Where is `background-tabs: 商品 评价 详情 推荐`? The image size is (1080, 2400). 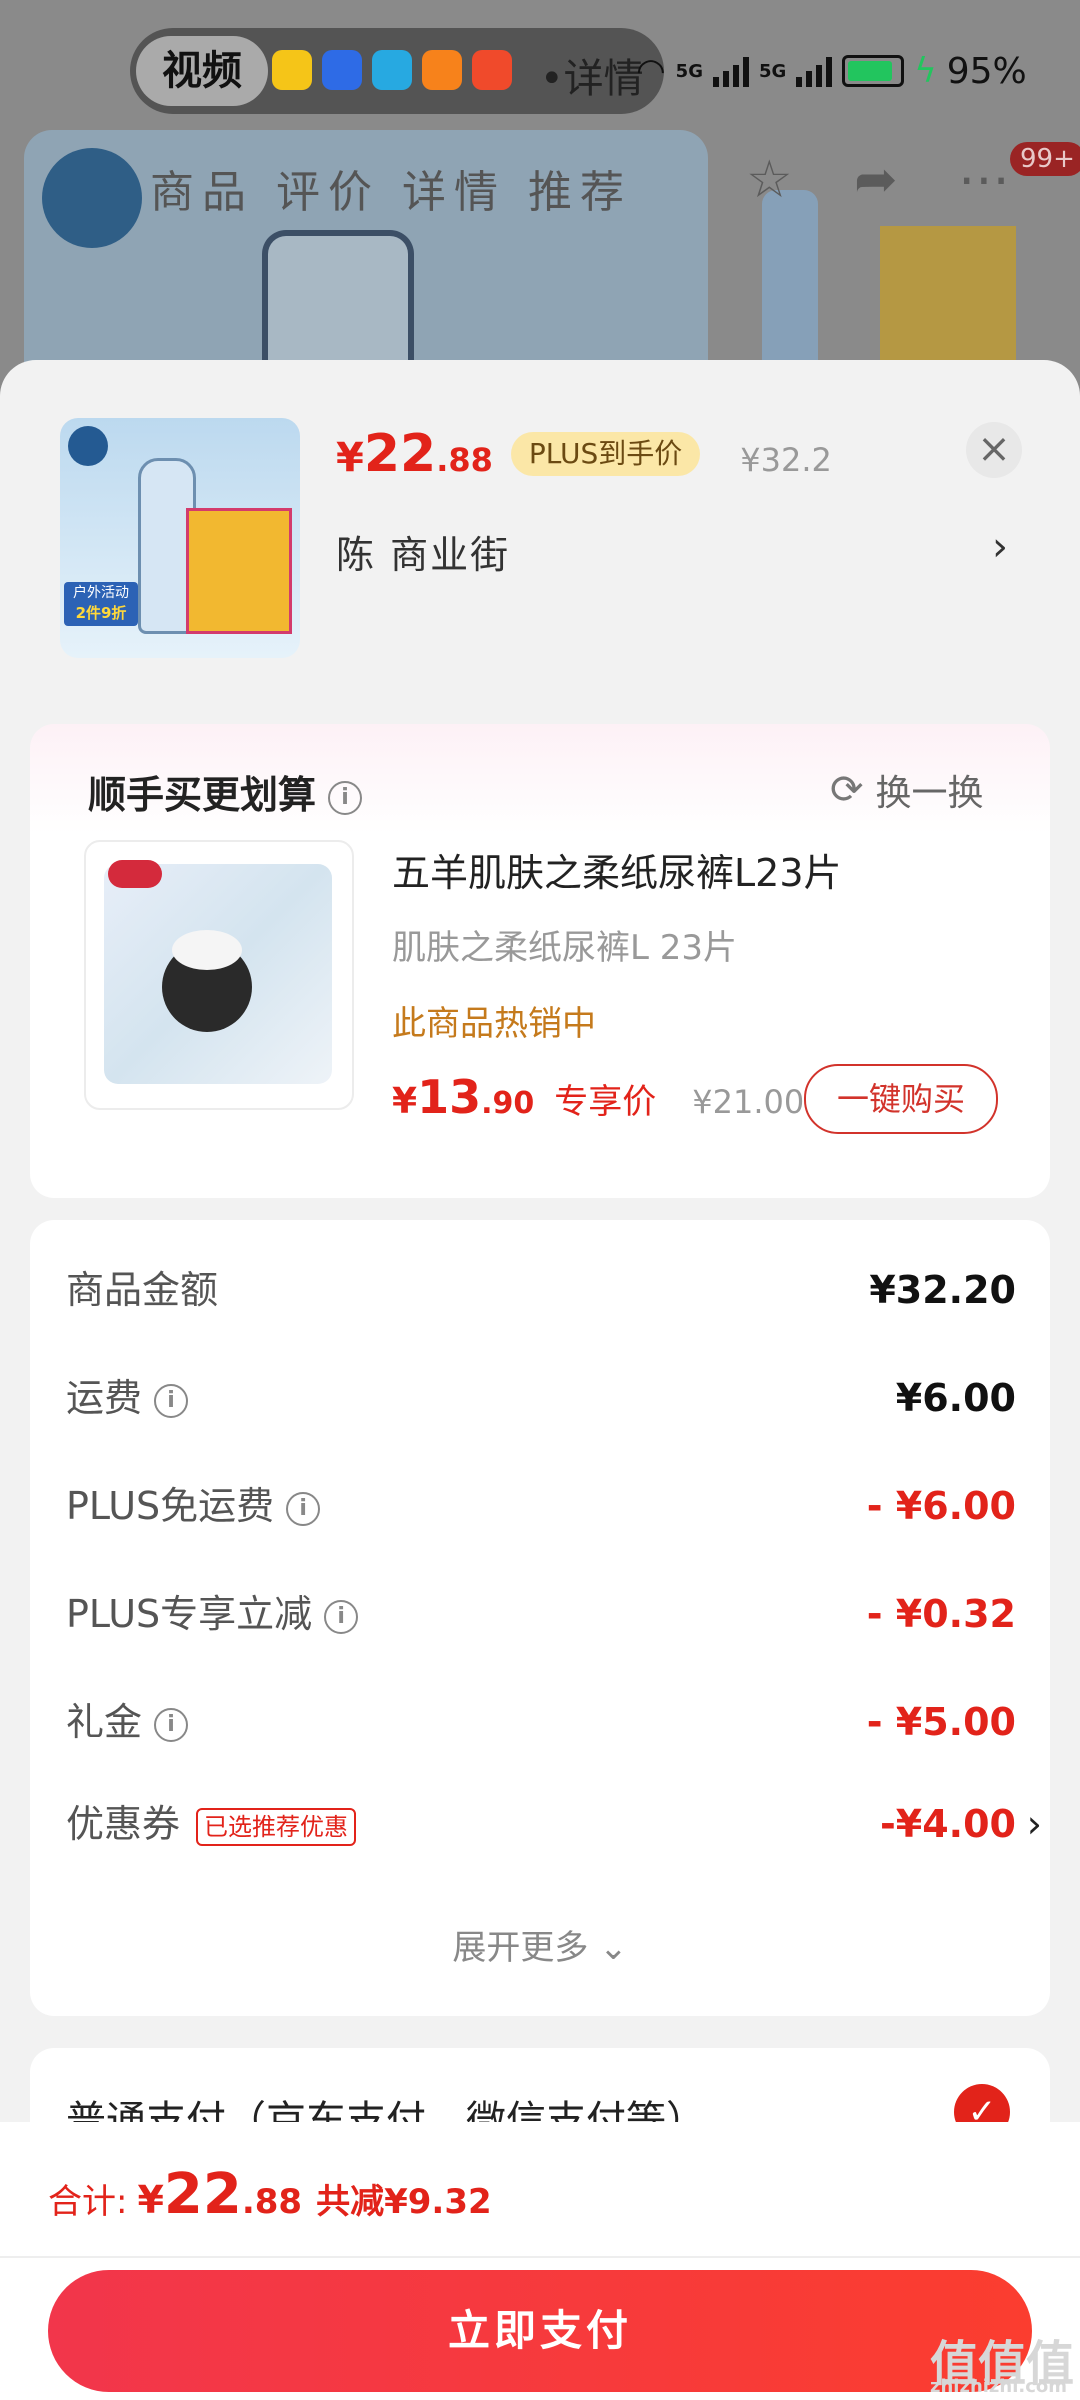
background-tabs: 商品 评价 详情 推荐 is located at coordinates (391, 192).